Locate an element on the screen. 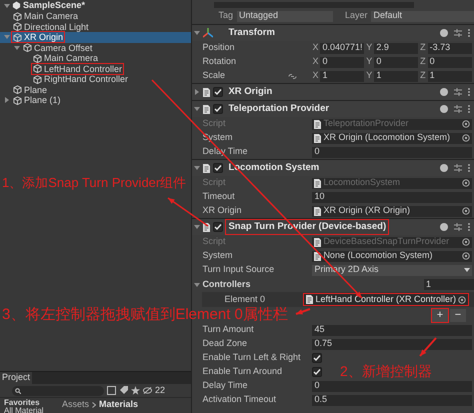 This screenshot has height=413, width=474. number-field: 0.040771! is located at coordinates (342, 48).